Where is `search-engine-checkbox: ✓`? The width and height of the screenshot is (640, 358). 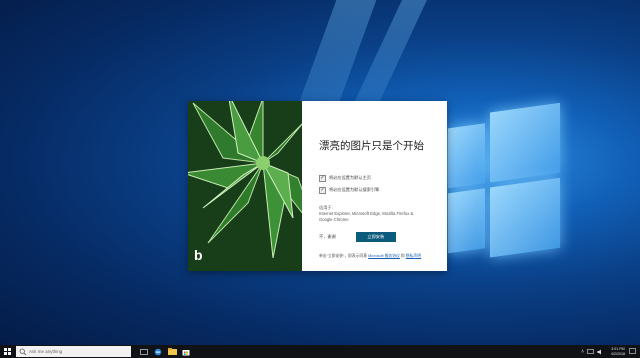
search-engine-checkbox: ✓ is located at coordinates (322, 190).